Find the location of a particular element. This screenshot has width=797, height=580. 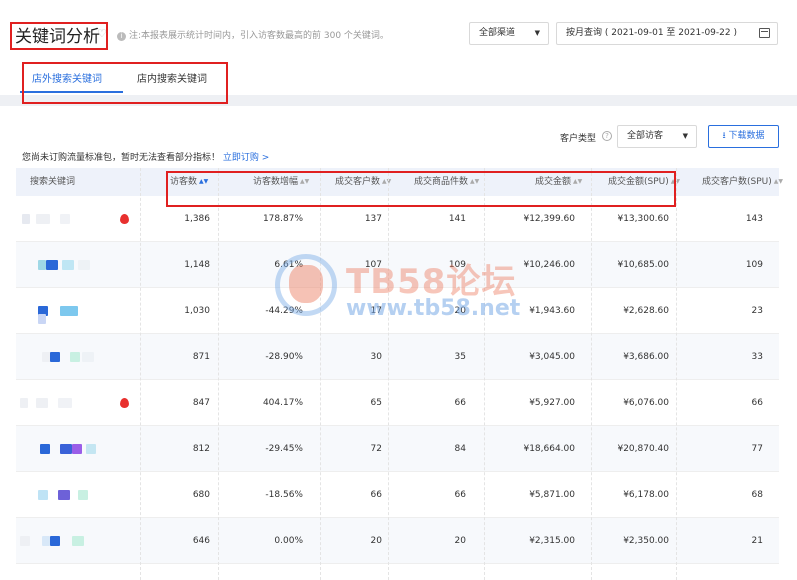

visitor-growth-cell: -28.90% is located at coordinates (284, 357).